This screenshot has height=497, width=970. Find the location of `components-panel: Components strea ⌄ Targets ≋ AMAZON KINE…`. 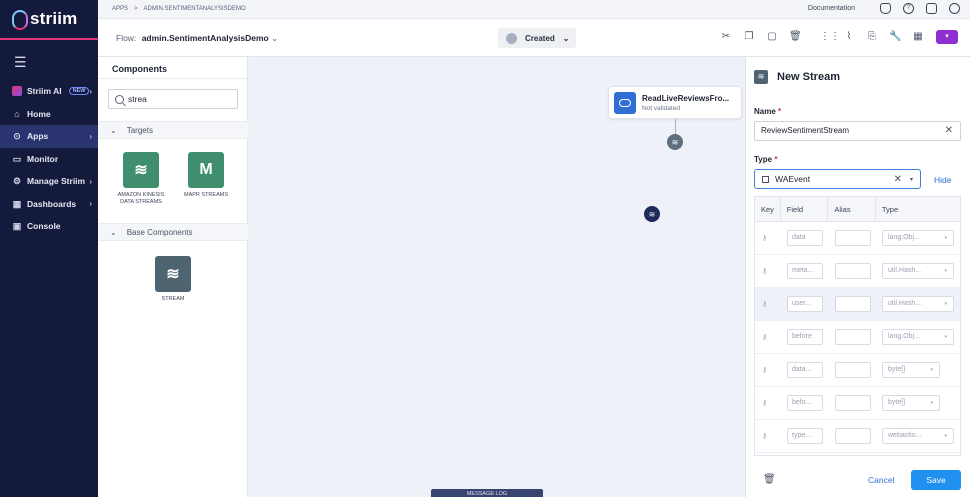

components-panel: Components strea ⌄ Targets ≋ AMAZON KINE… is located at coordinates (173, 277).